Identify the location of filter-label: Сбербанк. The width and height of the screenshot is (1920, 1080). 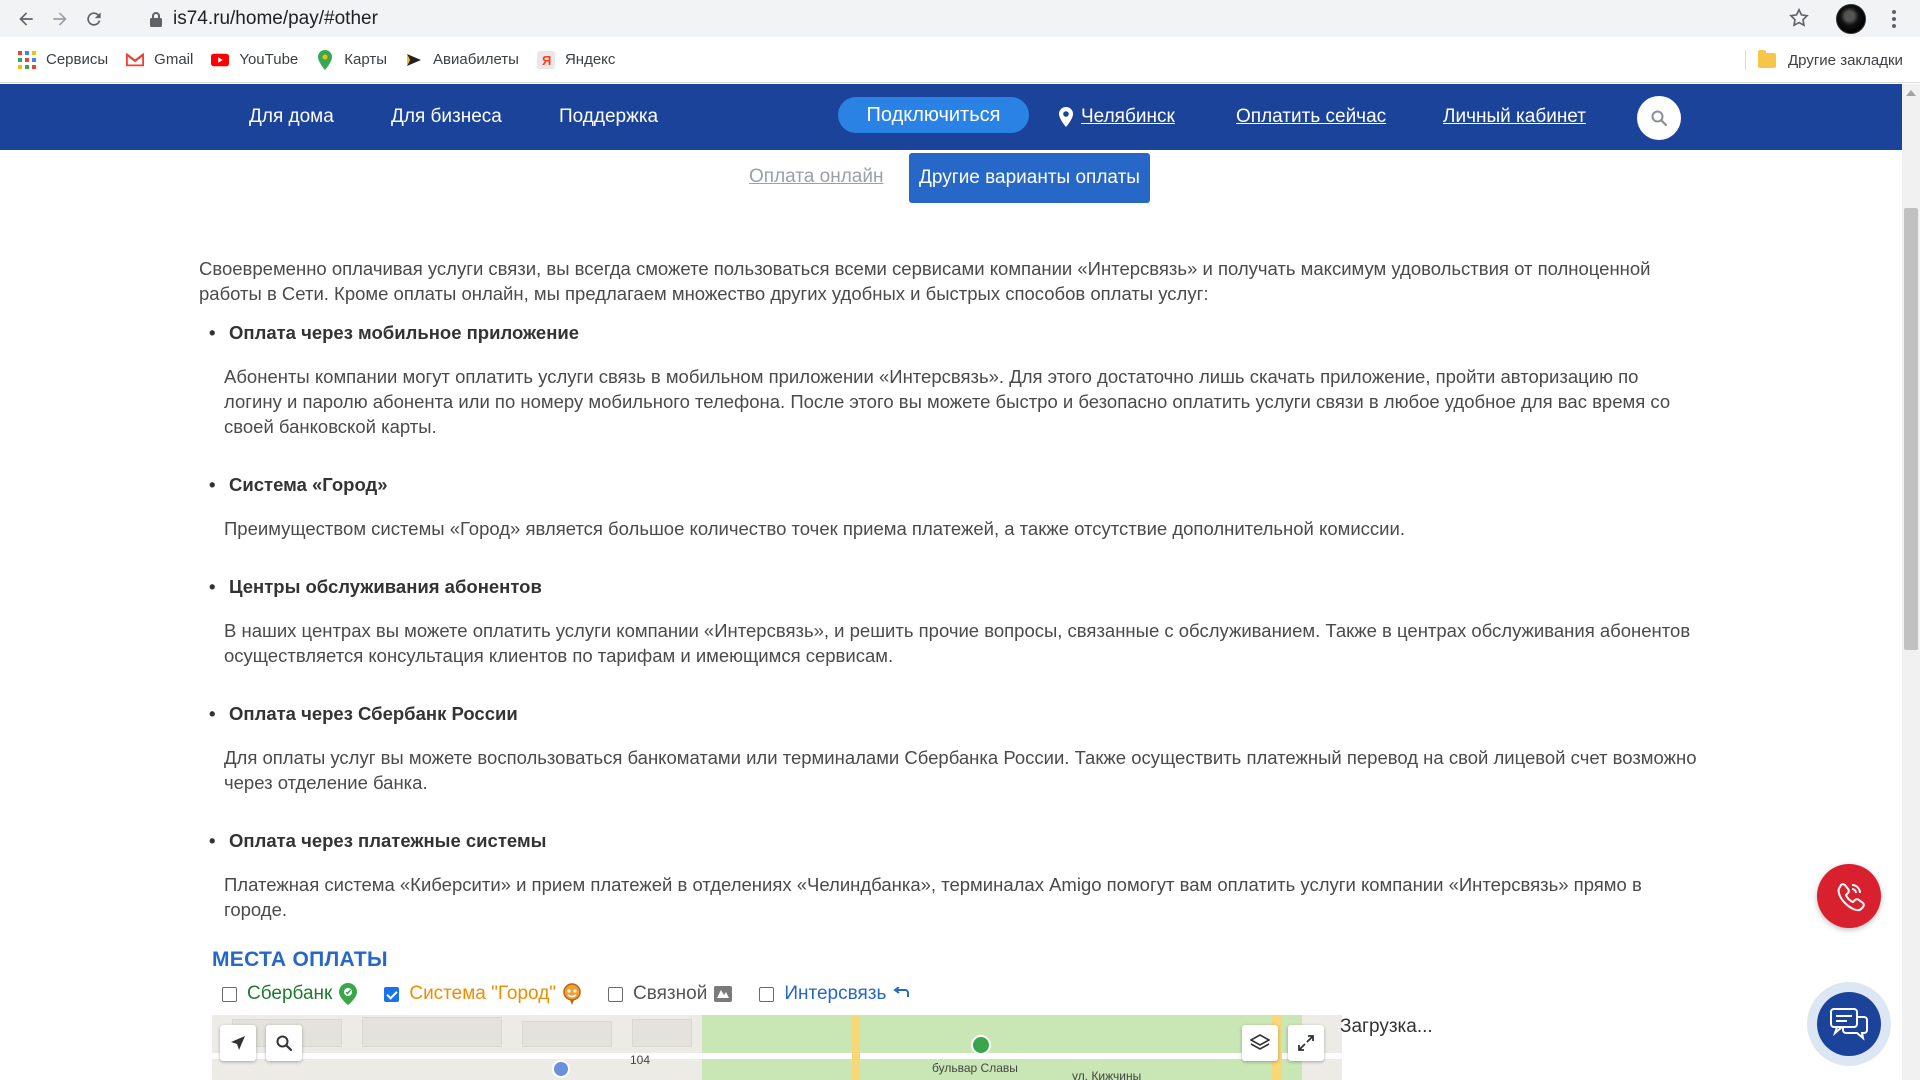
(290, 993).